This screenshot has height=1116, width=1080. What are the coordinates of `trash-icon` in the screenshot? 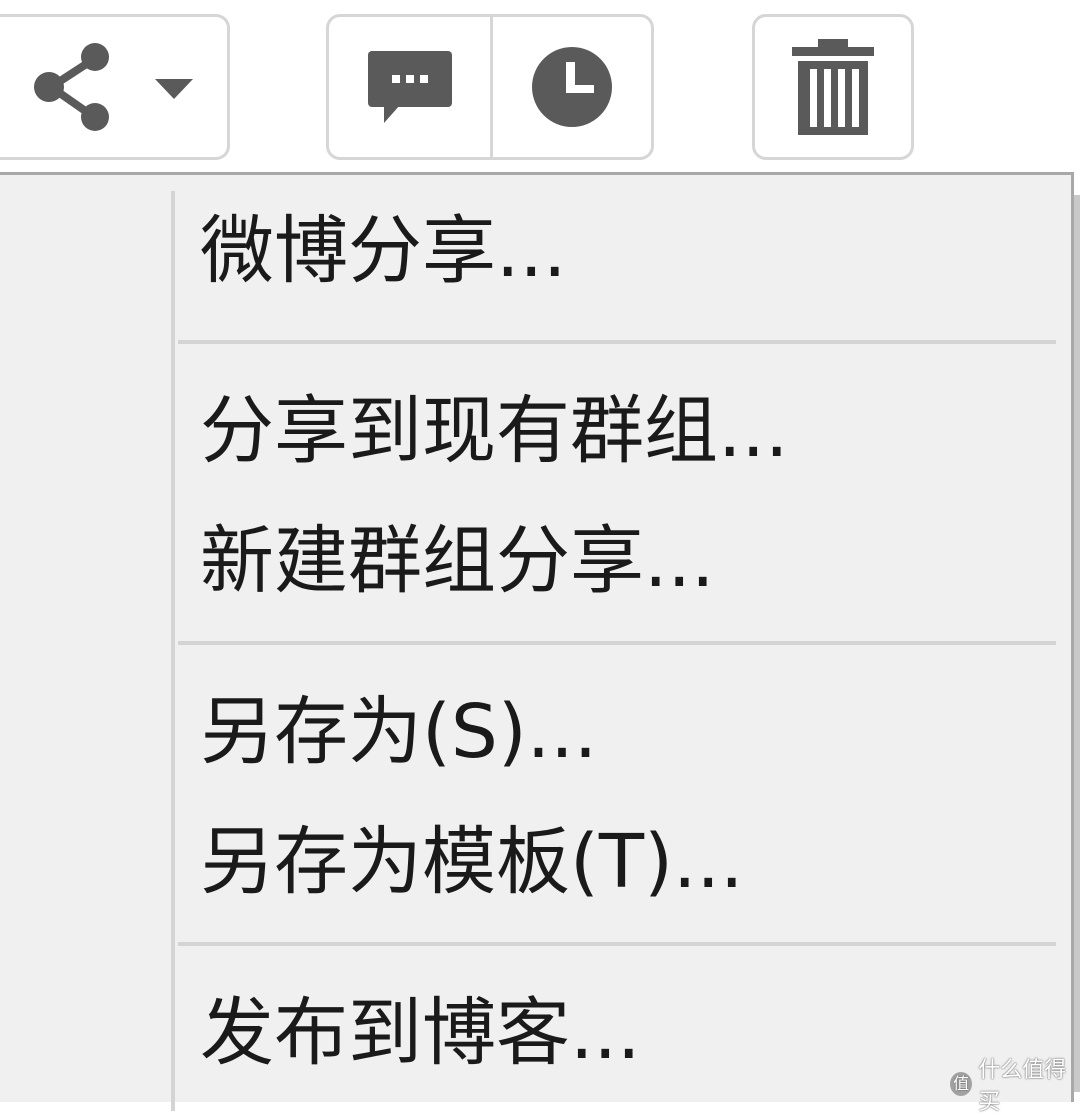 It's located at (833, 87).